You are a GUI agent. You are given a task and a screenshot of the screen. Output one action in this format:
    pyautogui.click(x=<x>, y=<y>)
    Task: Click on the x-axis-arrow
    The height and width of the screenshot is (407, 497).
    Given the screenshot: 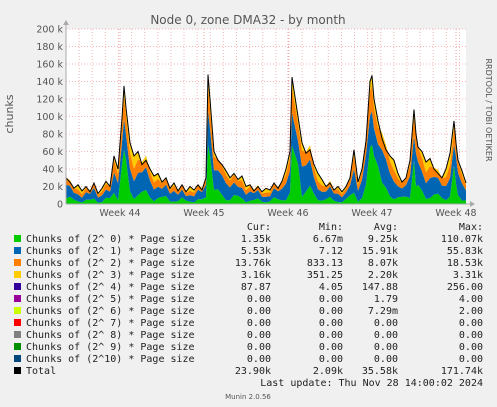 What is the action you would take?
    pyautogui.click(x=472, y=204)
    